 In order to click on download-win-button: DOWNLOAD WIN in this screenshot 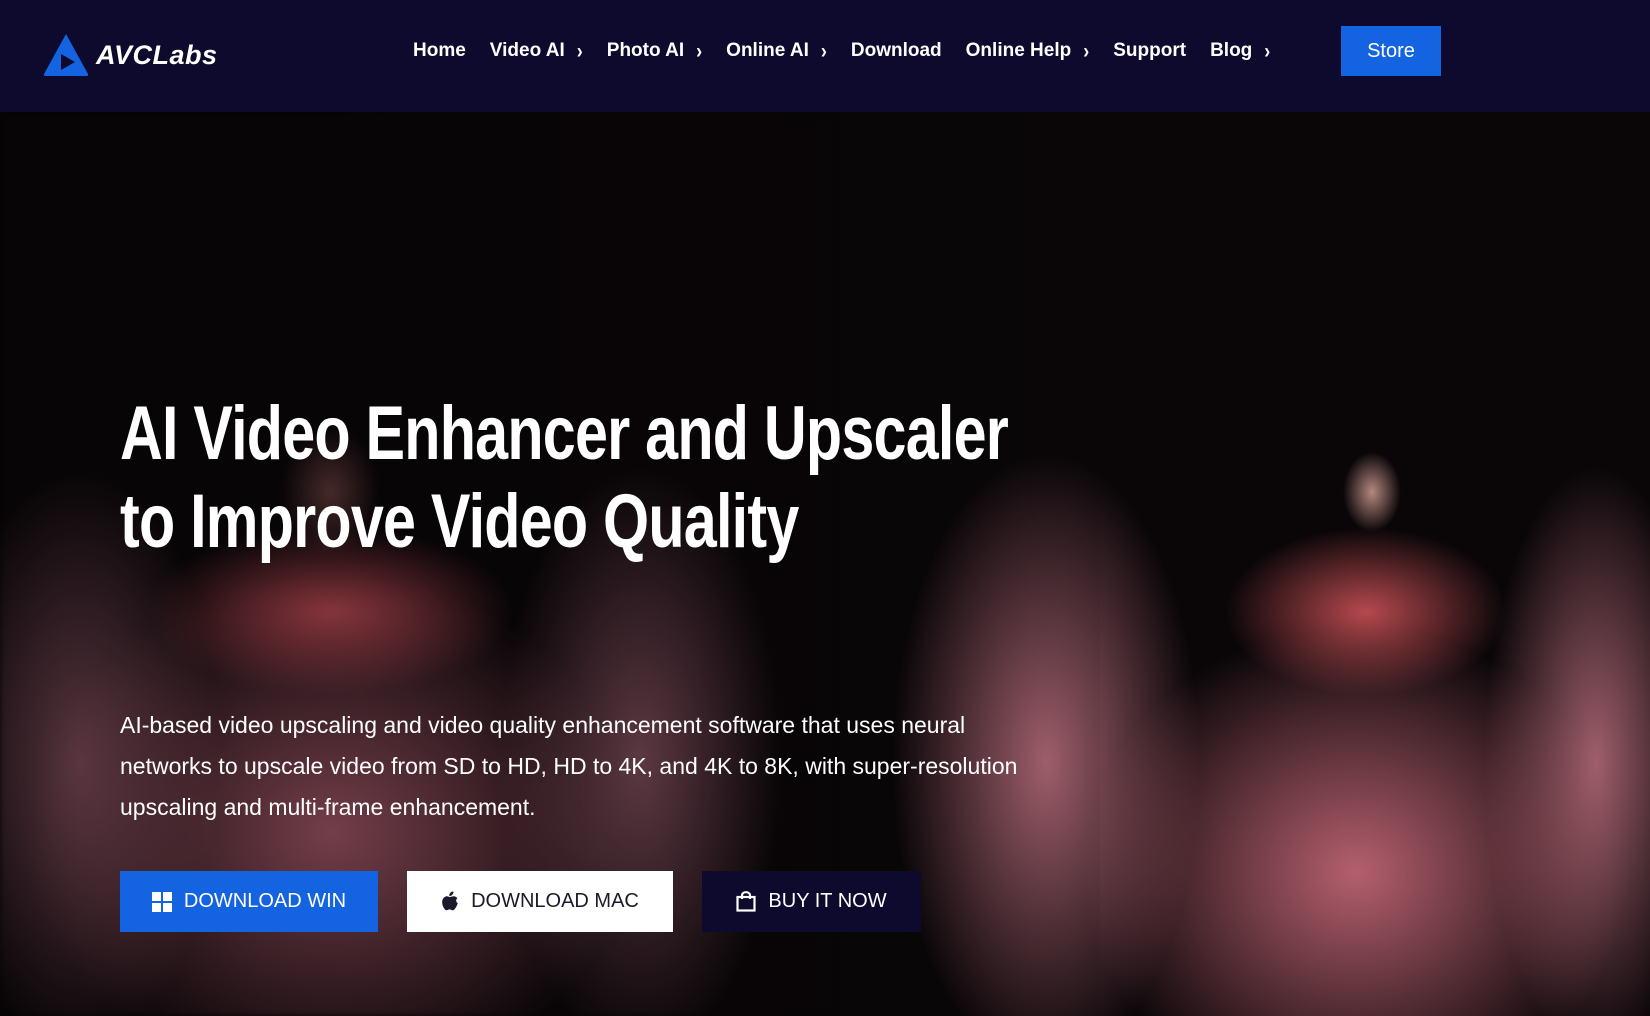, I will do `click(249, 901)`.